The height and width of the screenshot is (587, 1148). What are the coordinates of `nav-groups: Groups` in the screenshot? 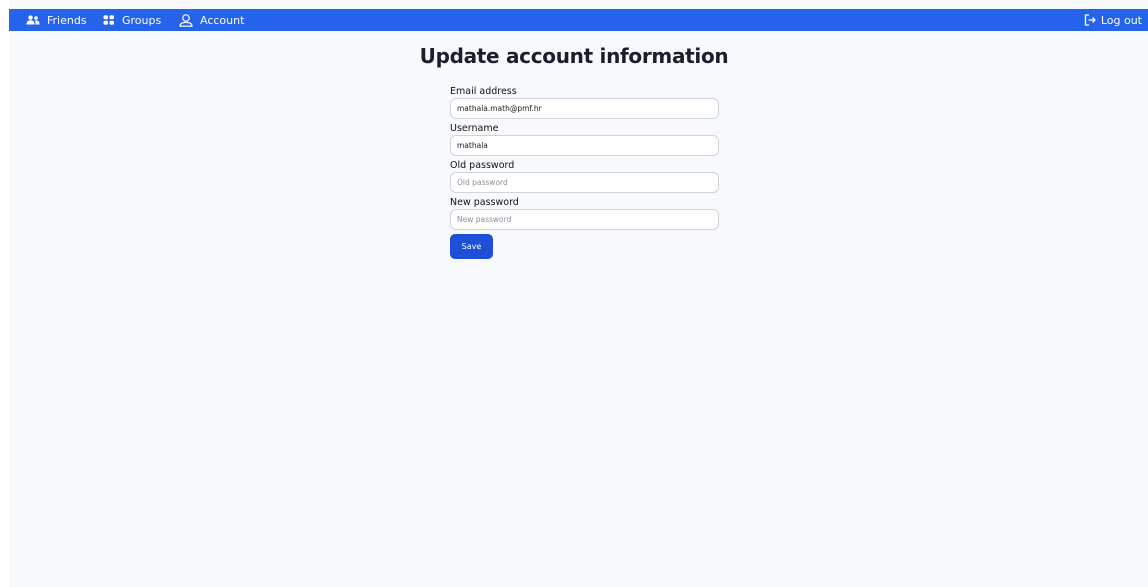 It's located at (132, 20).